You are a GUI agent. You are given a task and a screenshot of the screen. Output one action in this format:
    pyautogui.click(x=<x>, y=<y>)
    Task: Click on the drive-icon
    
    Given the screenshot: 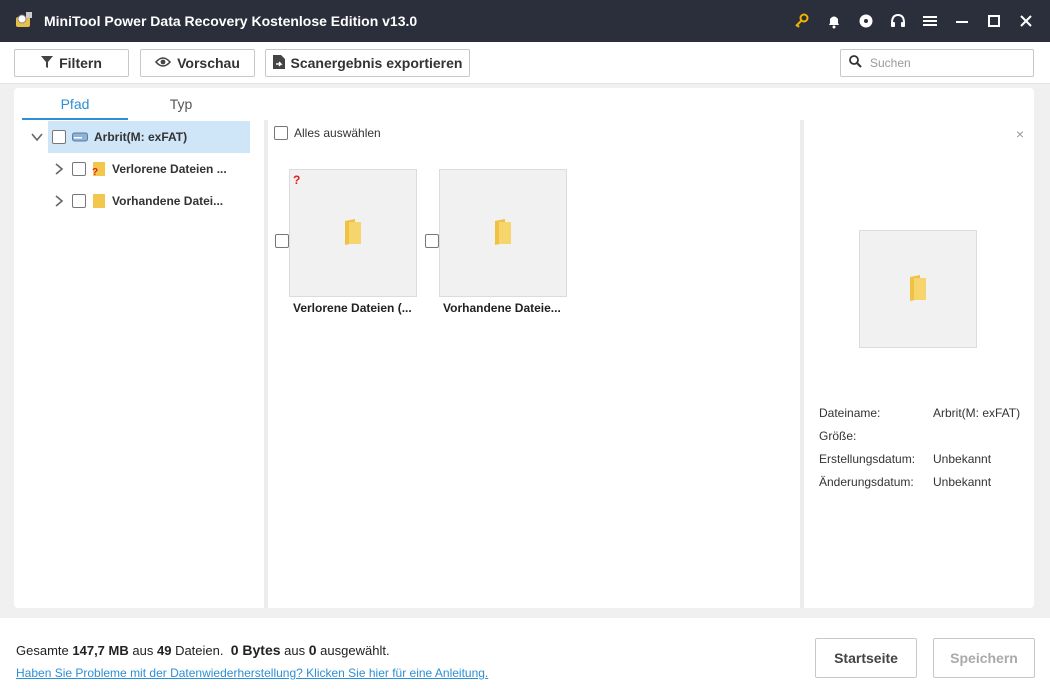 What is the action you would take?
    pyautogui.click(x=80, y=137)
    